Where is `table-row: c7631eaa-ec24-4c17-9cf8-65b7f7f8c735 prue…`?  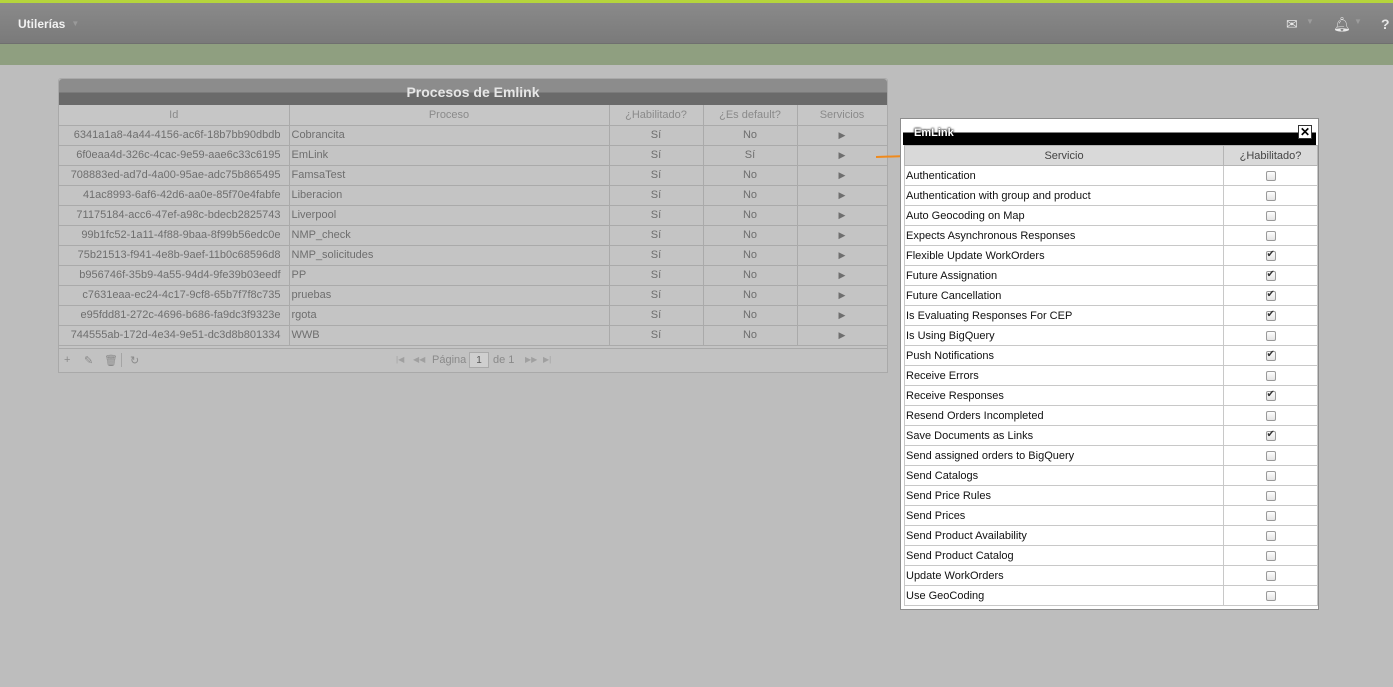
table-row: c7631eaa-ec24-4c17-9cf8-65b7f7f8c735 prue… is located at coordinates (473, 295).